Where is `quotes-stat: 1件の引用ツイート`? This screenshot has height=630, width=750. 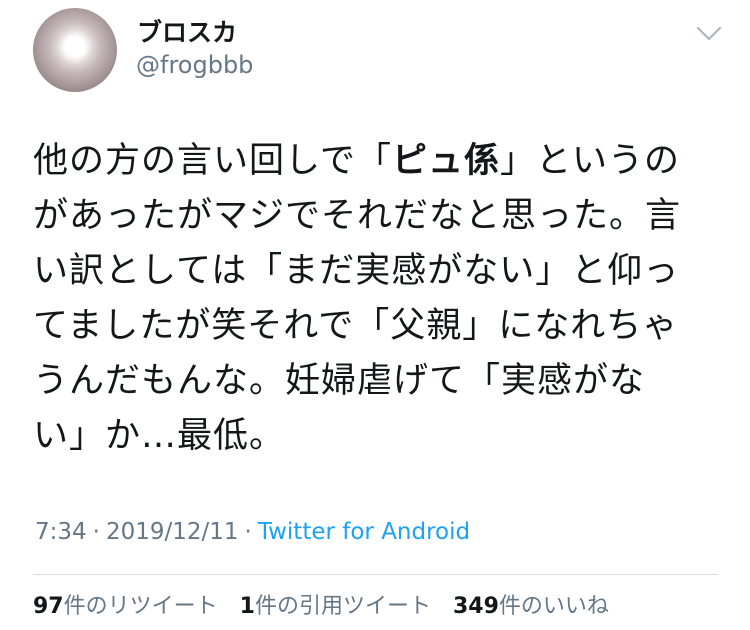 quotes-stat: 1件の引用ツイート is located at coordinates (335, 607).